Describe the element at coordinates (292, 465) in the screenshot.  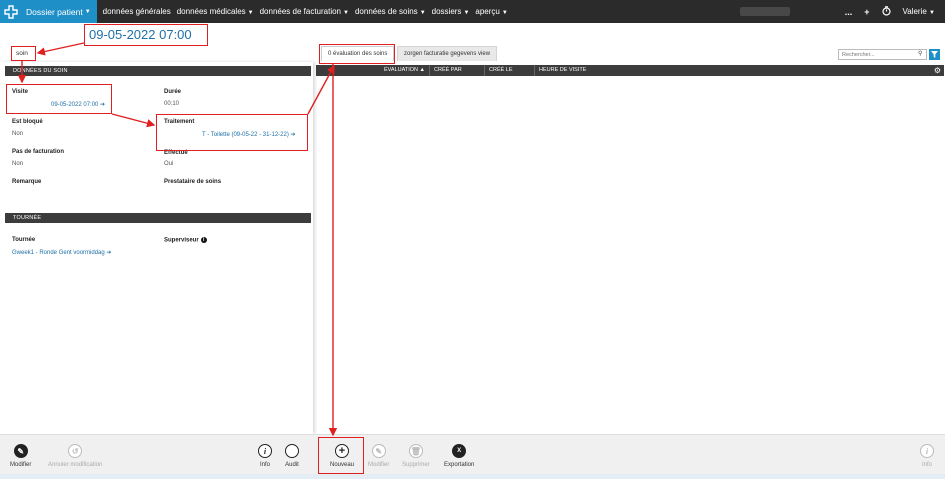
I see `audit-label: Audit` at that location.